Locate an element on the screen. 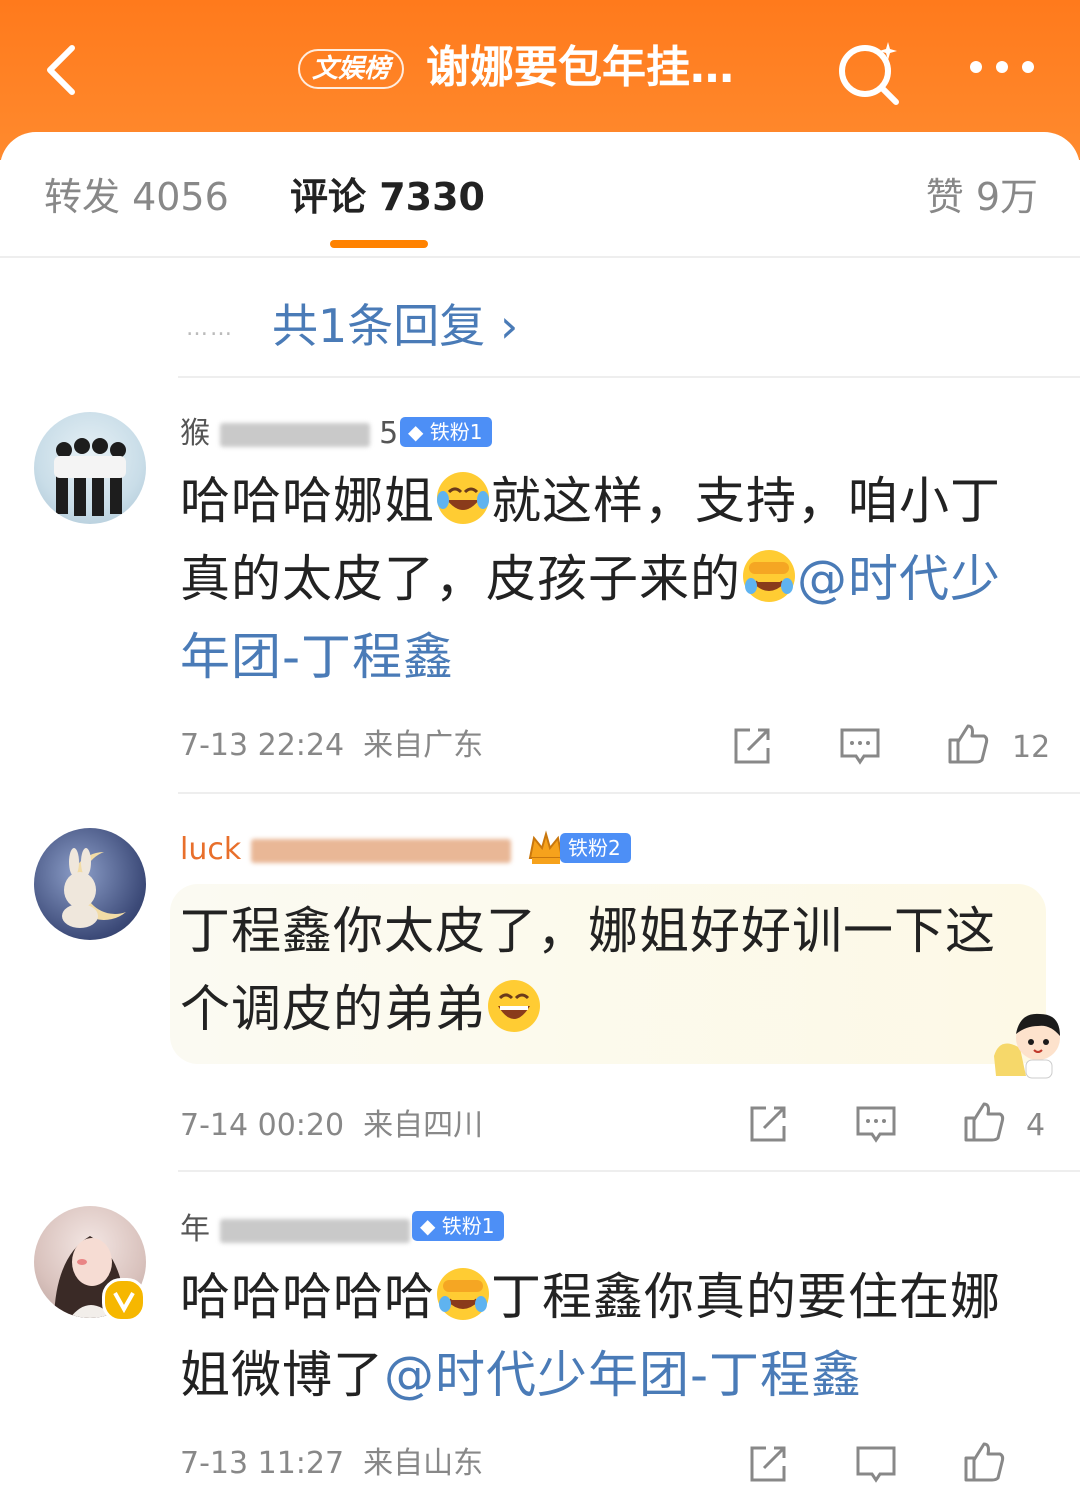 The height and width of the screenshot is (1506, 1080). big-grin-emoji-icon is located at coordinates (514, 1006).